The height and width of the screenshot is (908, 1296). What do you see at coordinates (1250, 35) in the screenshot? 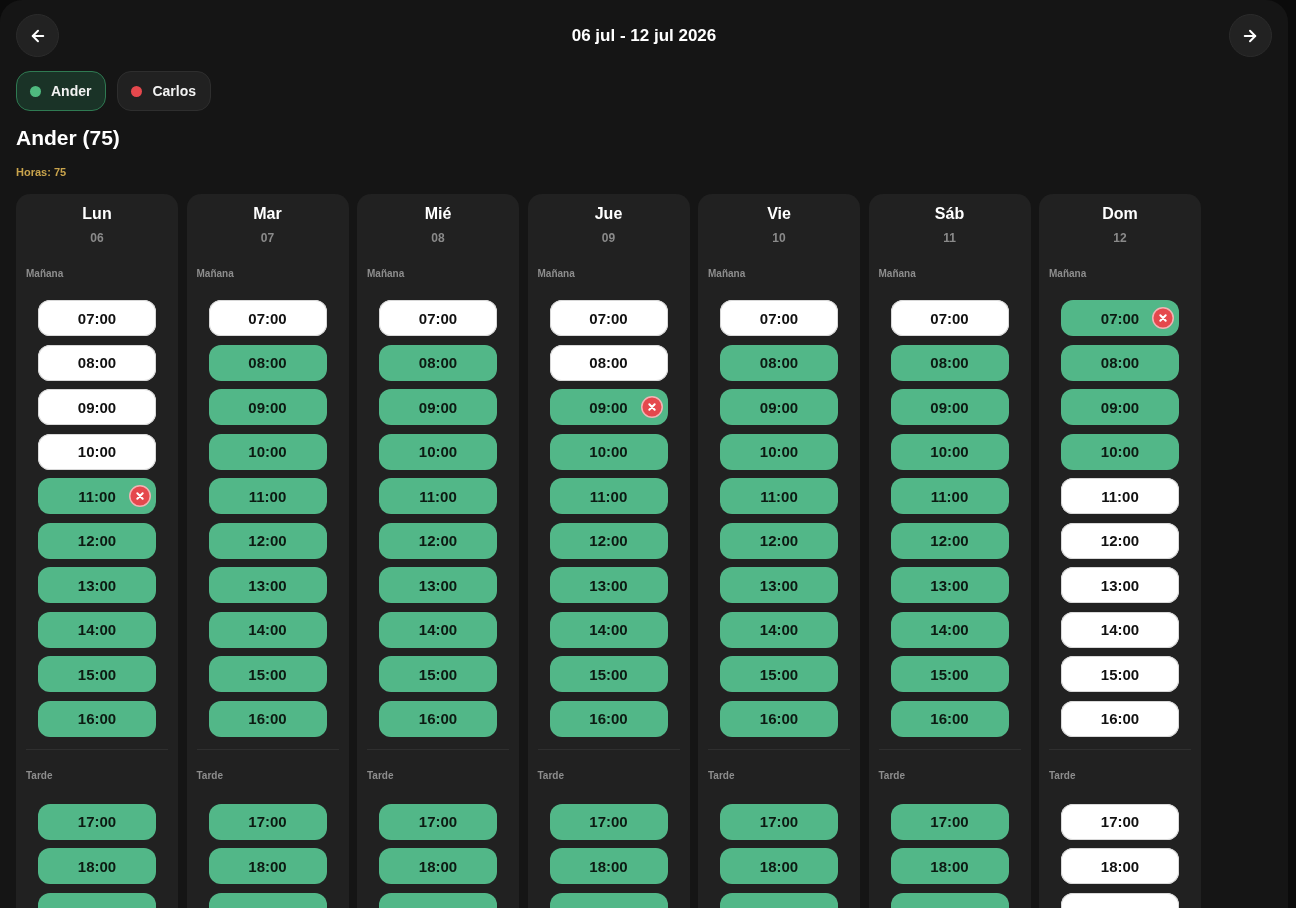
I see `next-week-button` at bounding box center [1250, 35].